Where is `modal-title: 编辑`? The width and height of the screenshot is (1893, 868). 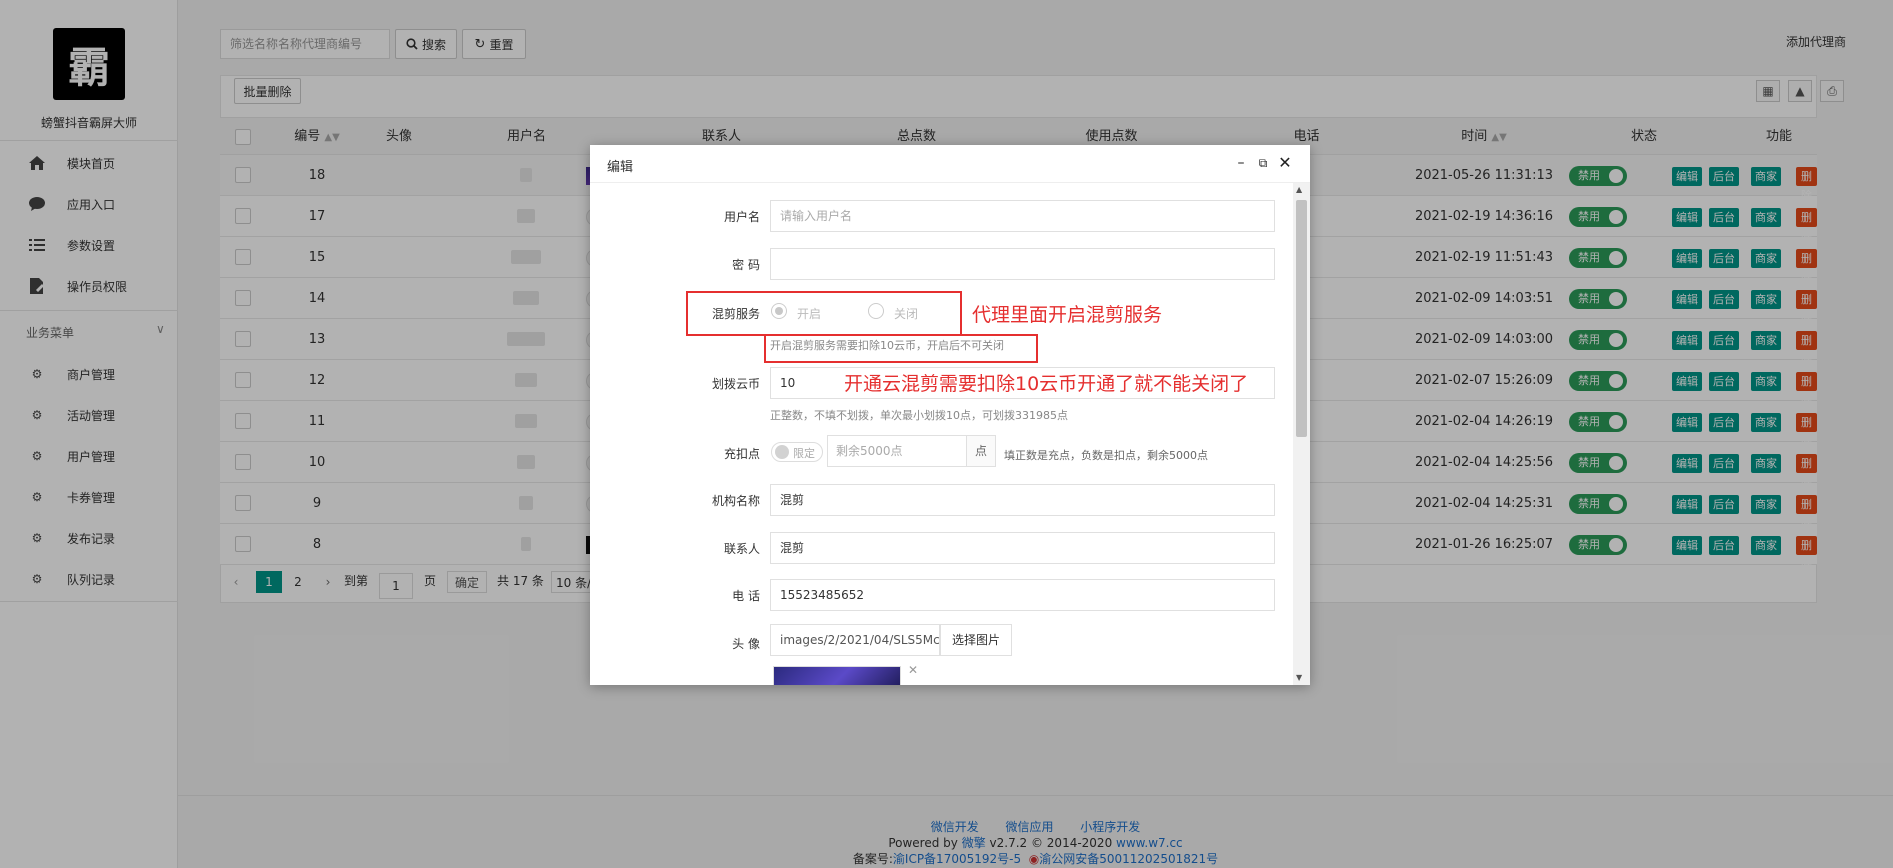 modal-title: 编辑 is located at coordinates (620, 167).